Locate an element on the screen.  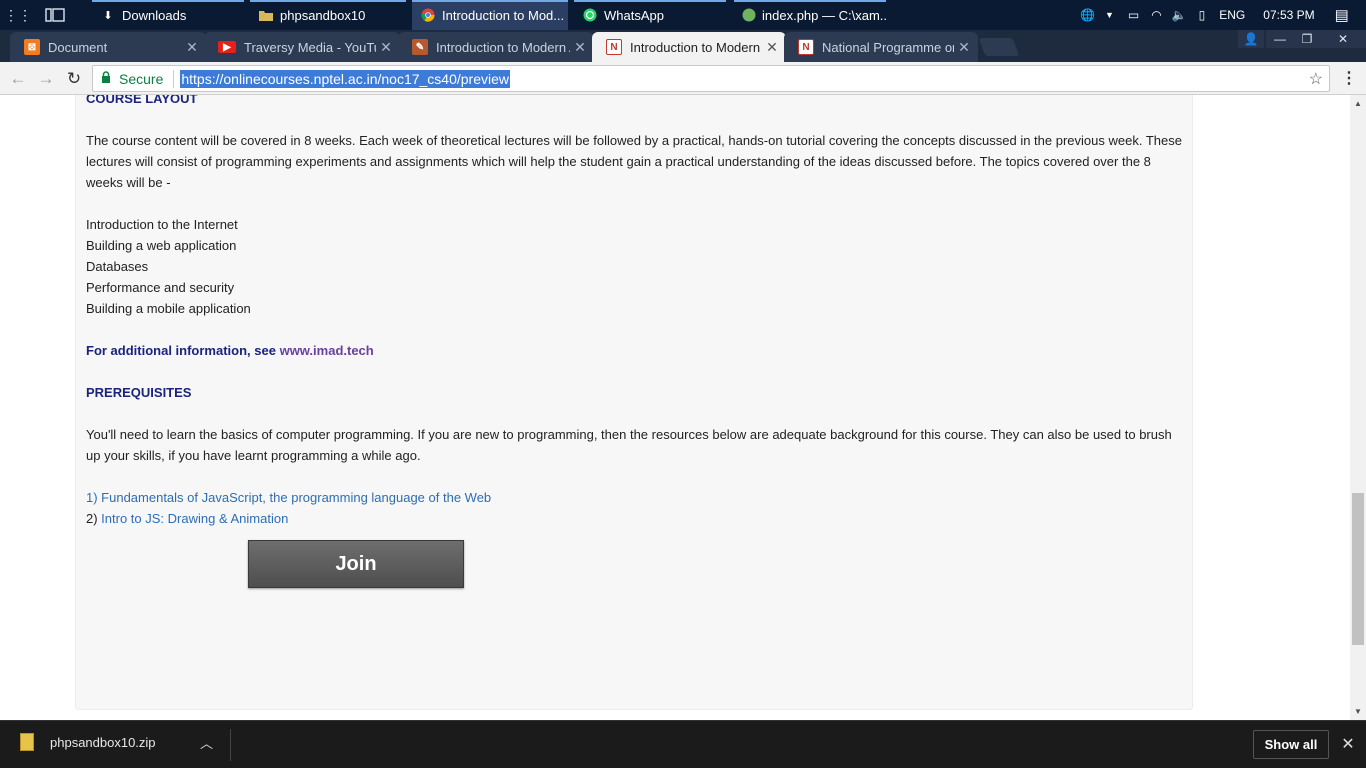
close-shelf-icon: ✕ is located at coordinates (1348, 744).